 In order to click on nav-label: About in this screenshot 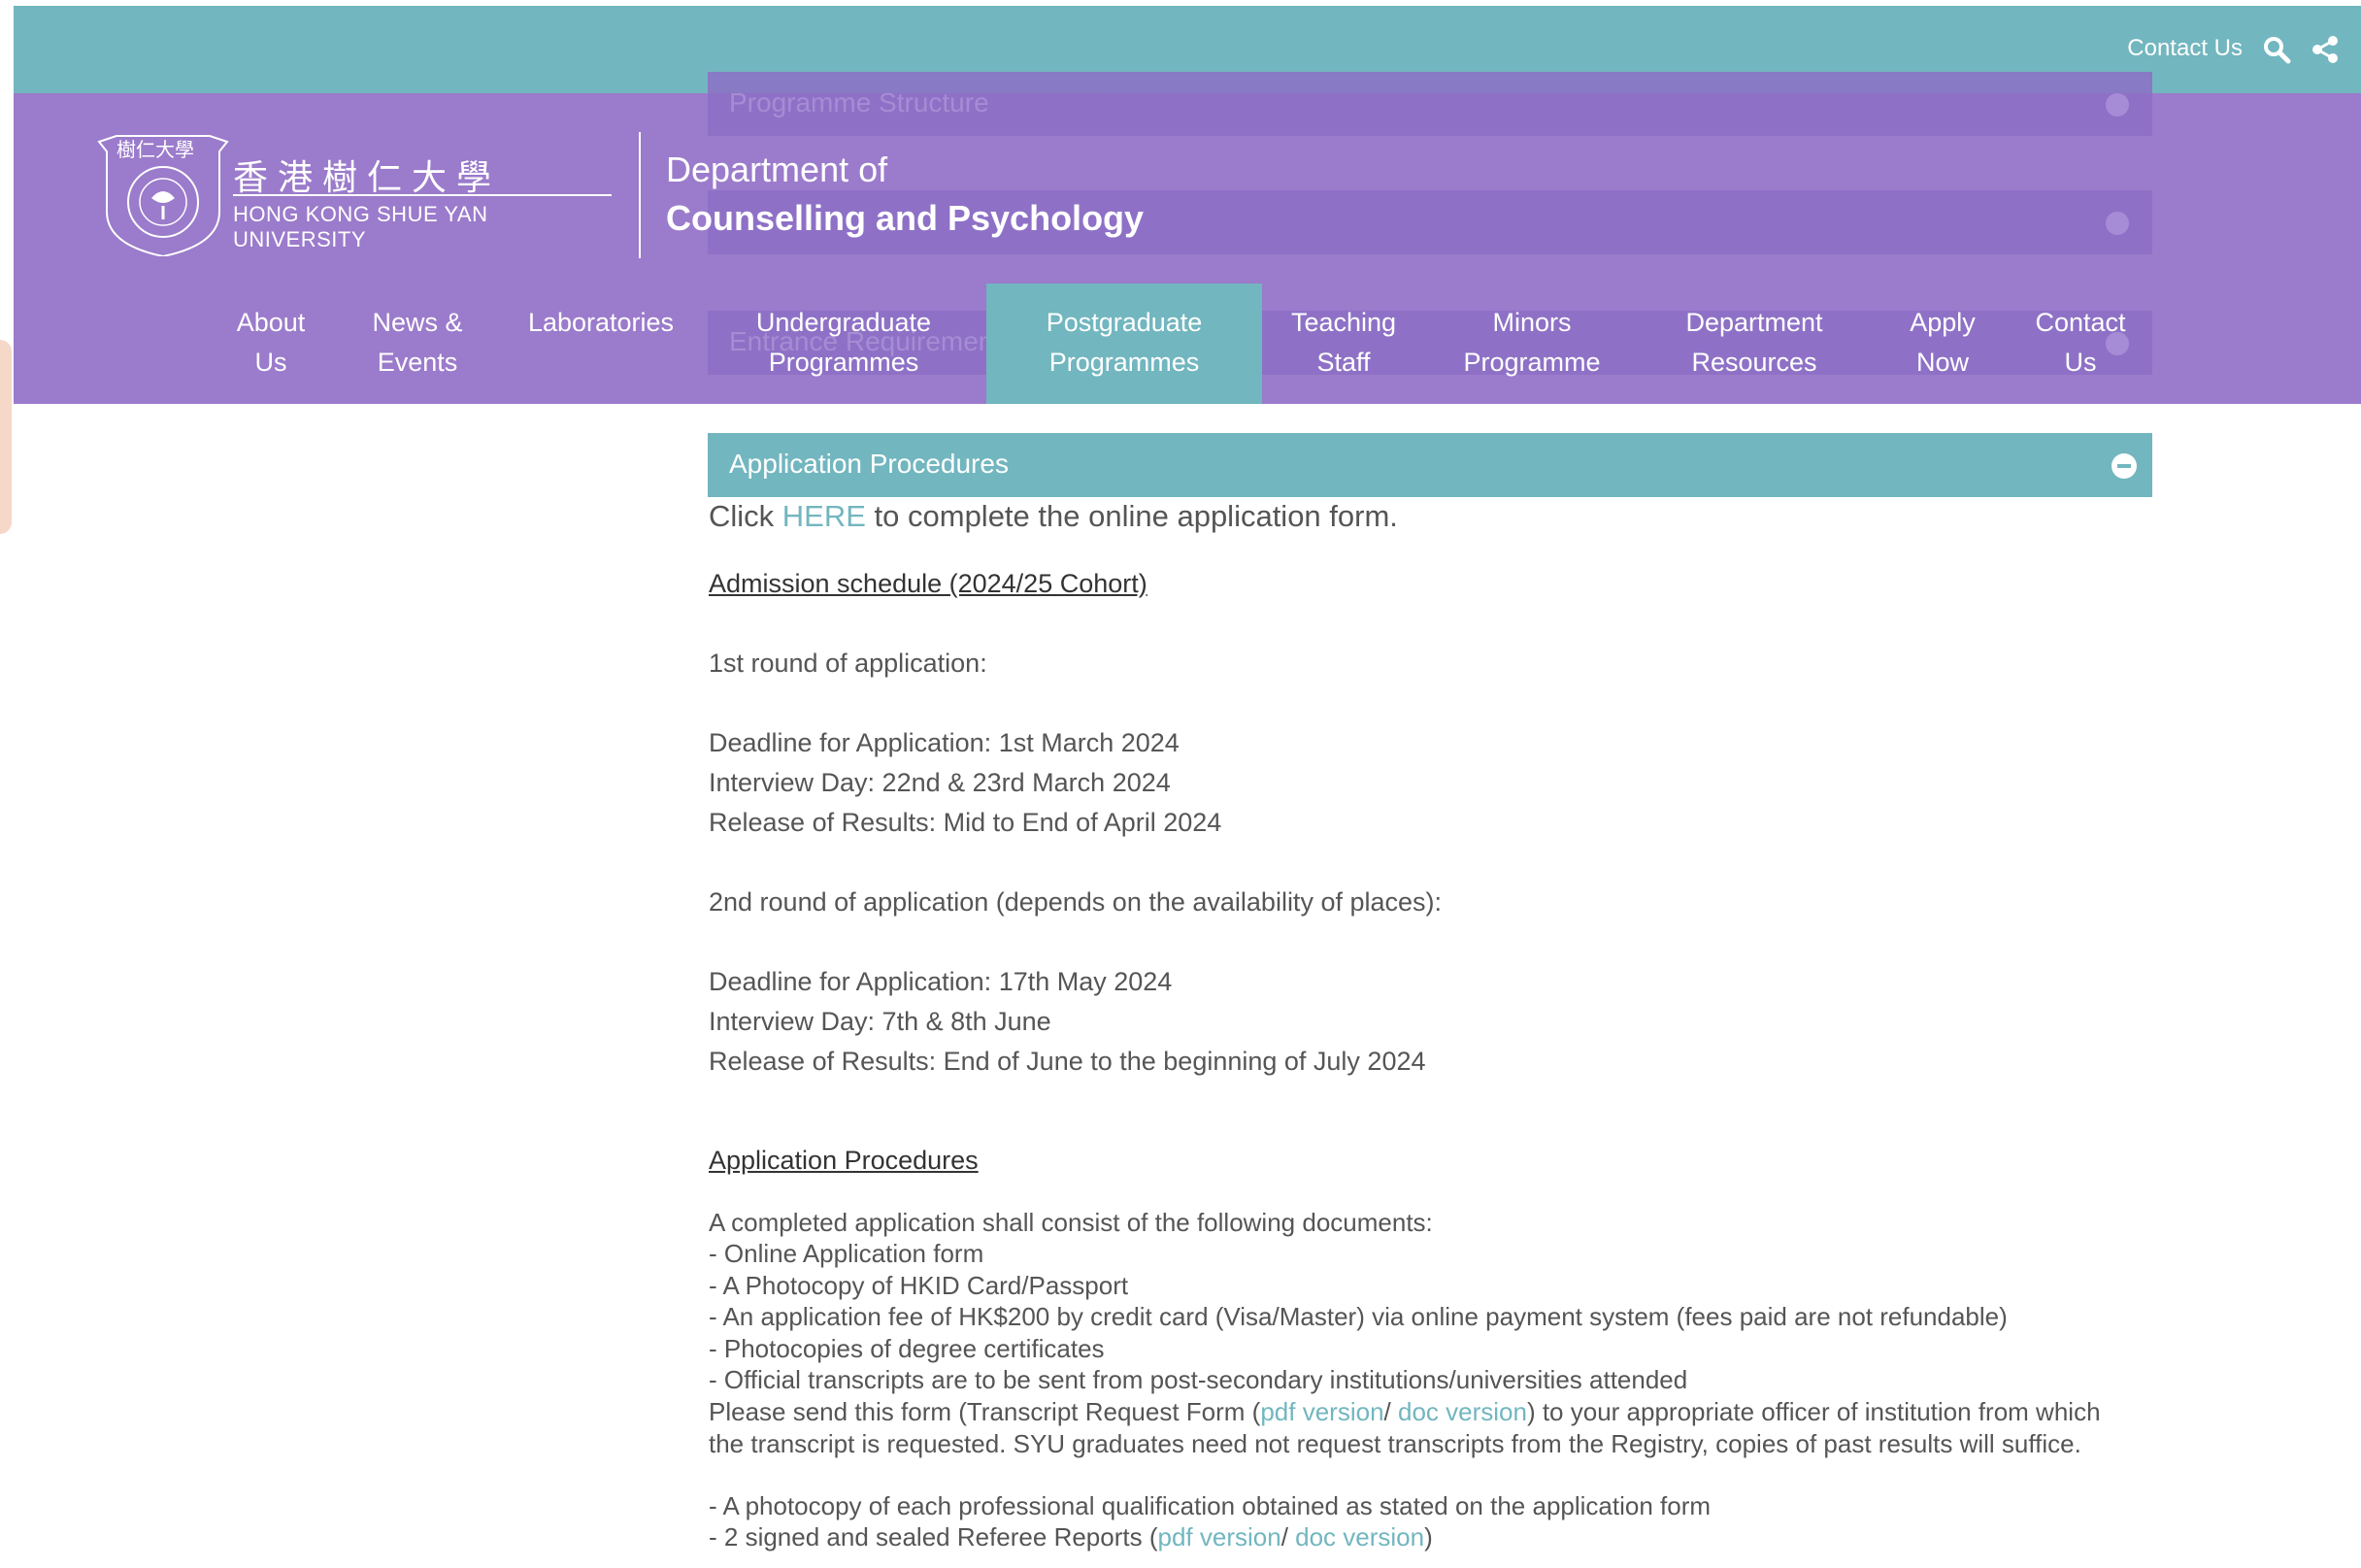, I will do `click(271, 322)`.